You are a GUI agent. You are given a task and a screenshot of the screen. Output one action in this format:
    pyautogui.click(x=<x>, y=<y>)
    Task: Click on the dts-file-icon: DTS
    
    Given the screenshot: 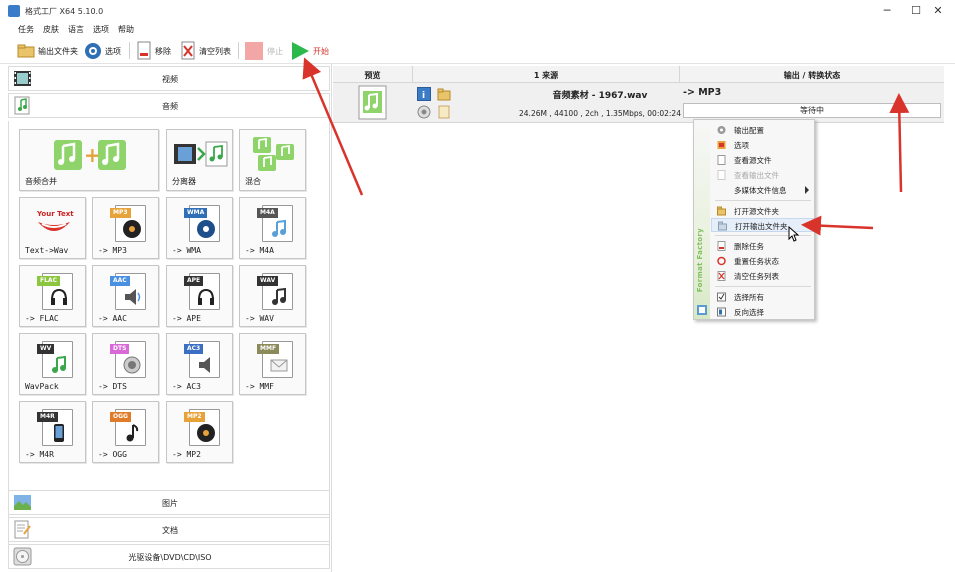 What is the action you would take?
    pyautogui.click(x=128, y=359)
    